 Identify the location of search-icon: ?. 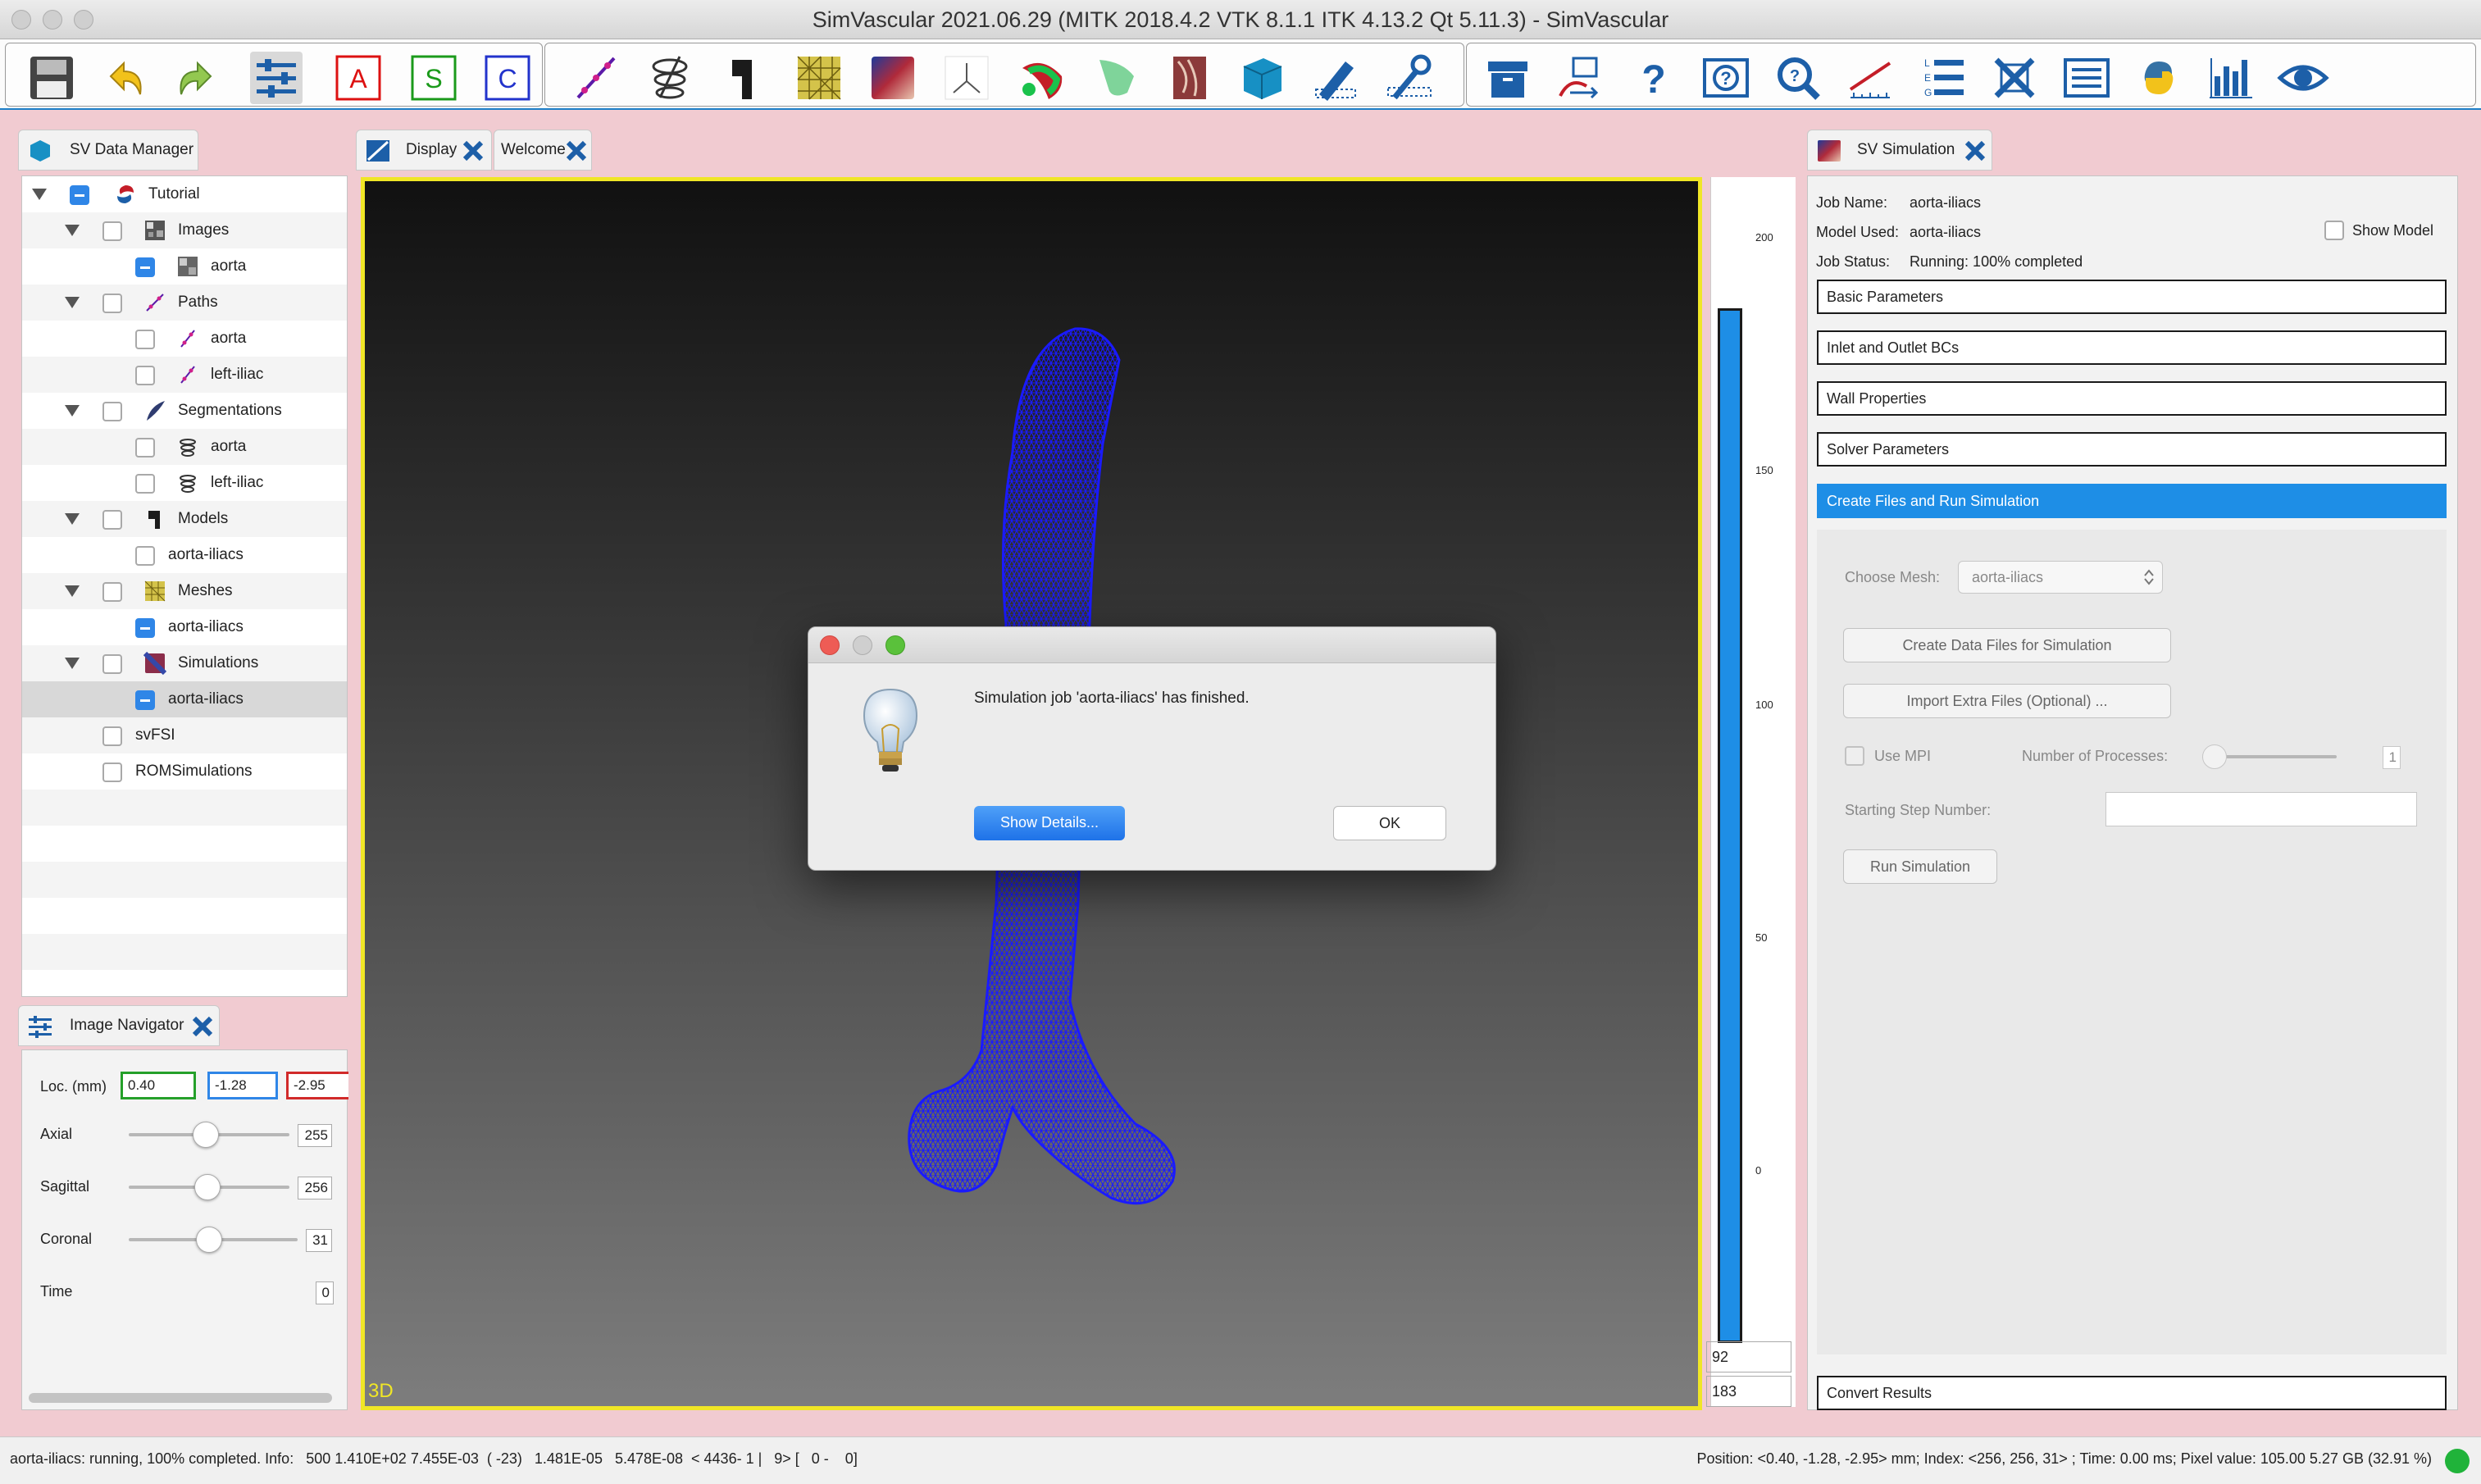
(1798, 78).